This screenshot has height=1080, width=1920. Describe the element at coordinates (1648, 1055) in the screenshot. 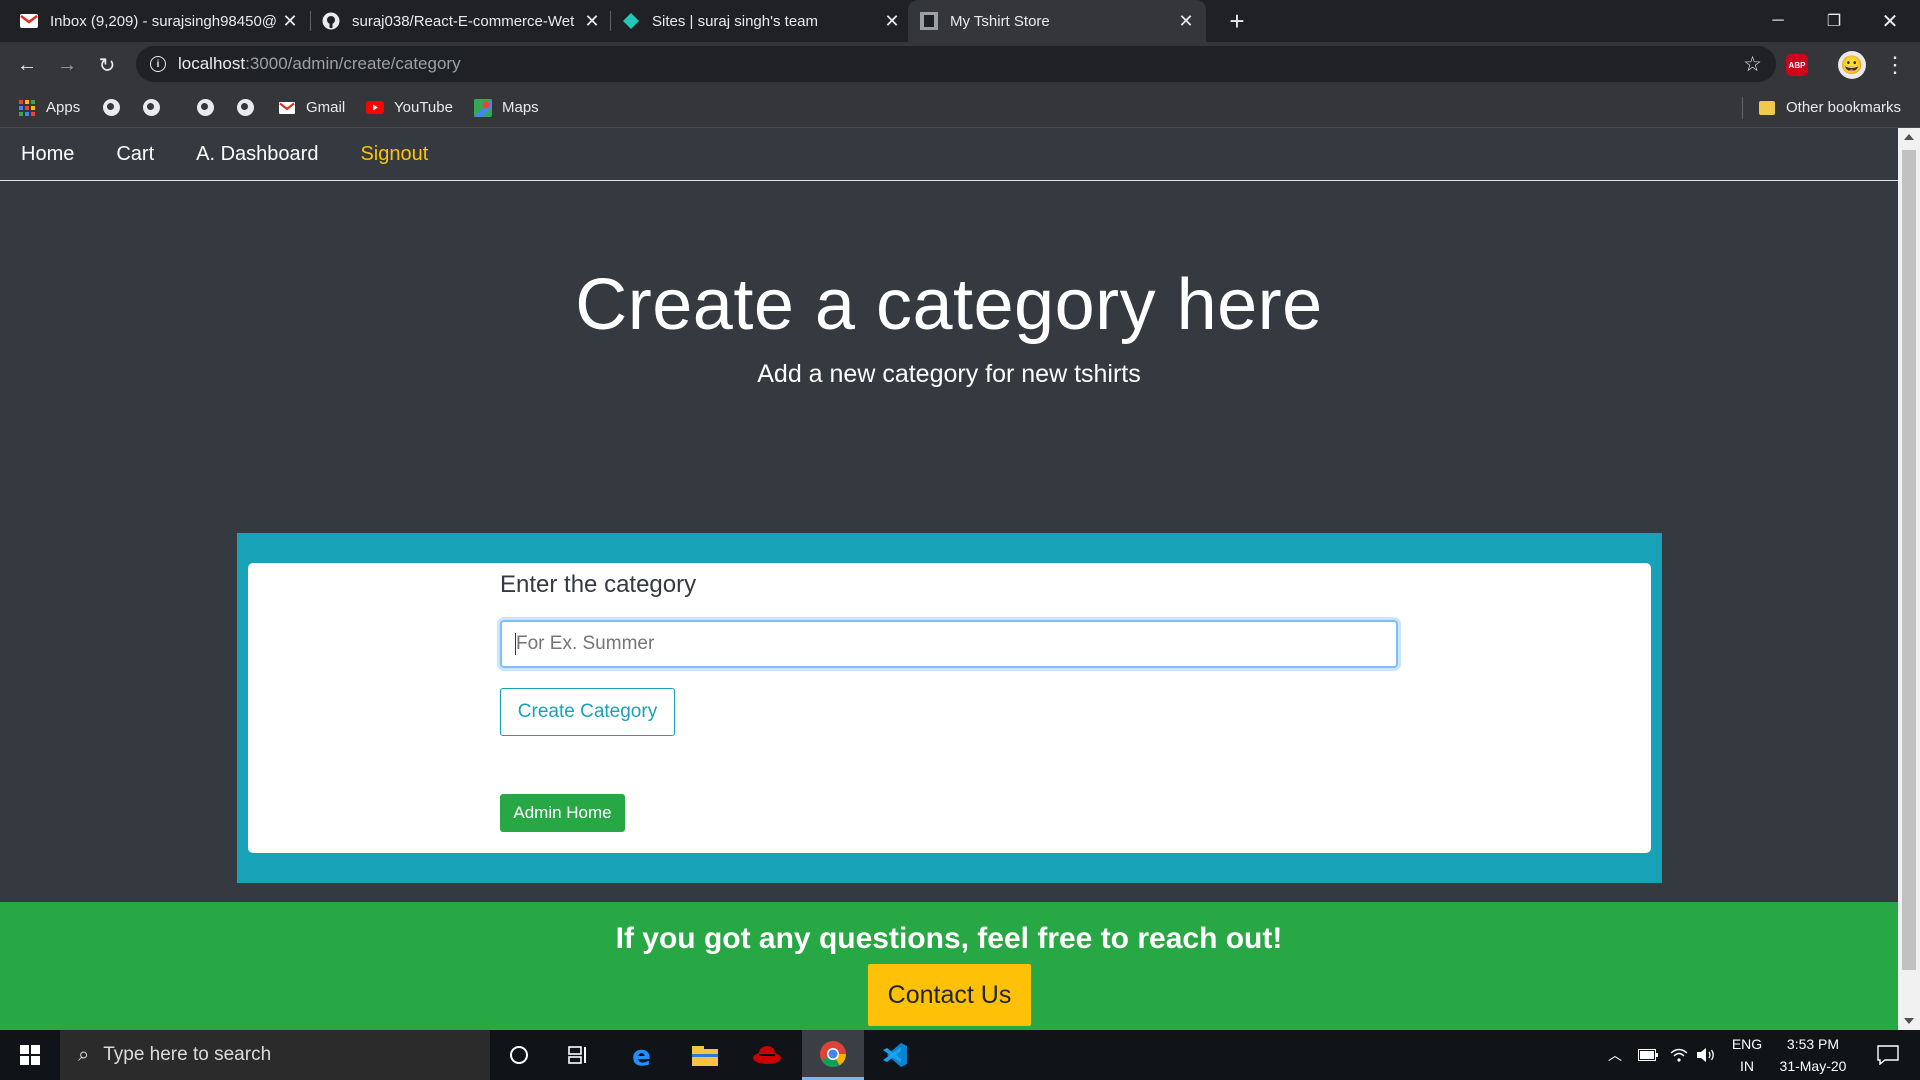

I see `battery-icon` at that location.